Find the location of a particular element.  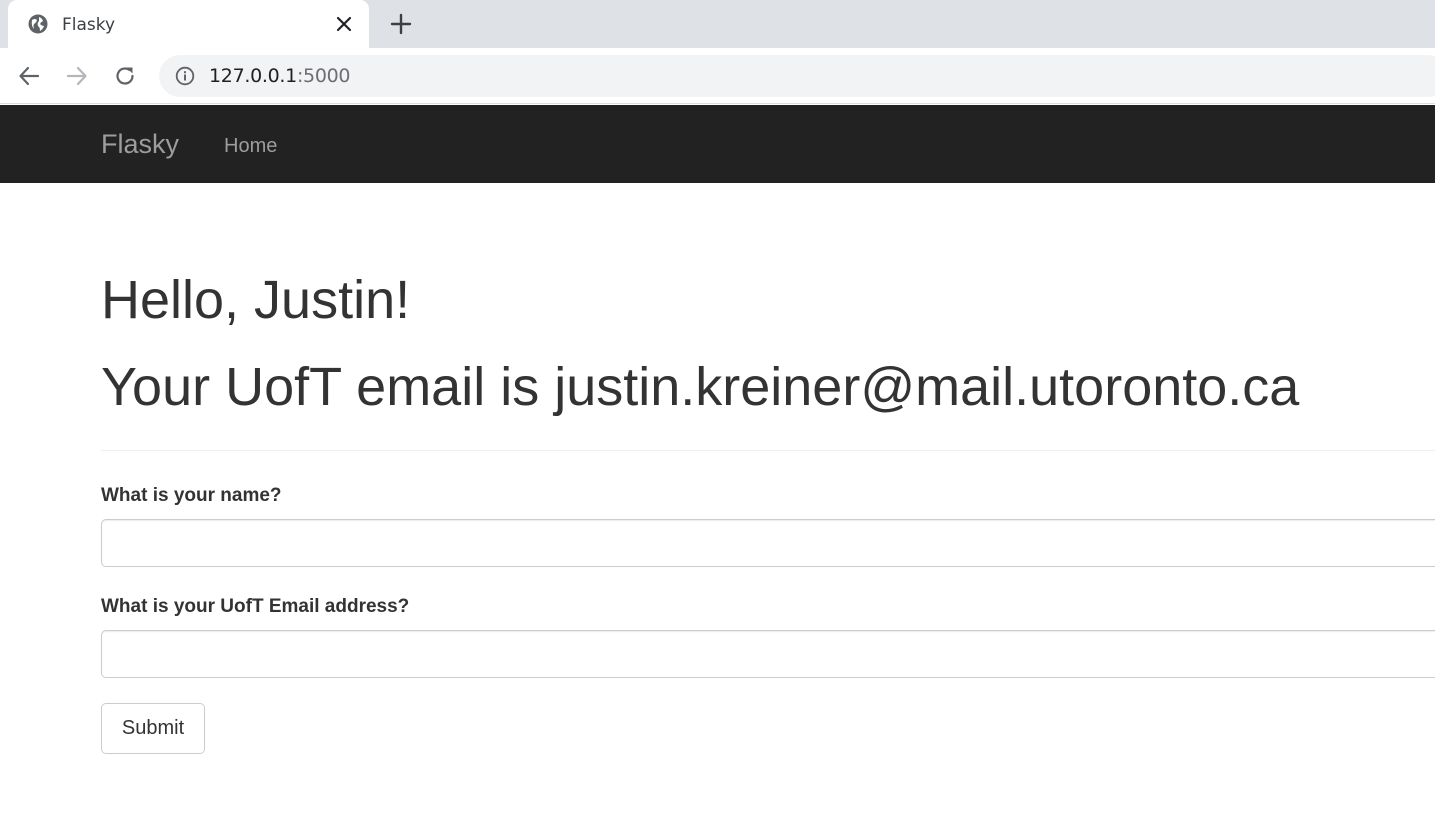

back-arrow-icon is located at coordinates (29, 76).